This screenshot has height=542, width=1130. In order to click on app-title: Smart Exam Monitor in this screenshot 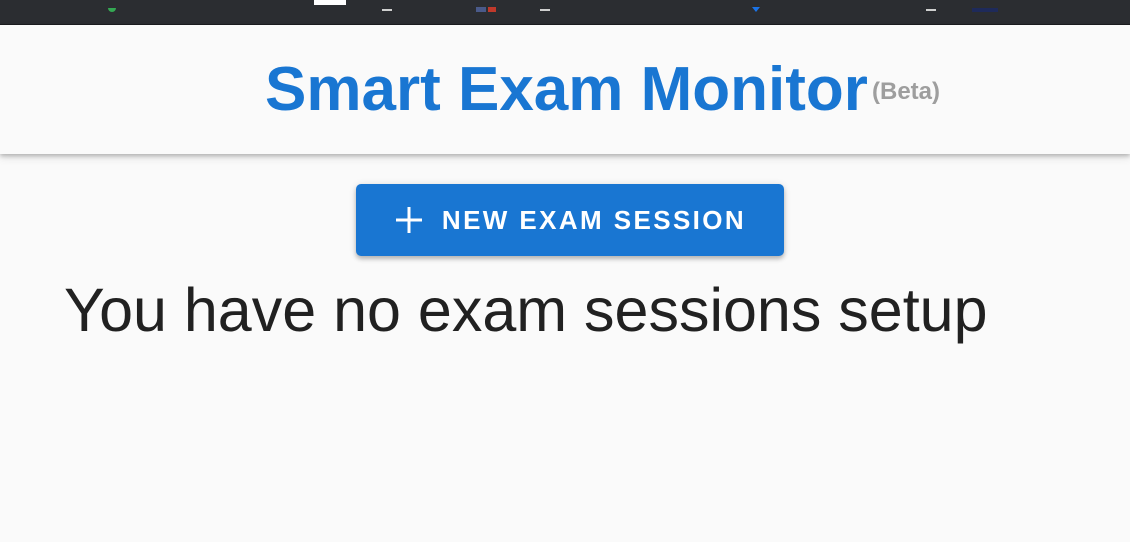, I will do `click(566, 89)`.